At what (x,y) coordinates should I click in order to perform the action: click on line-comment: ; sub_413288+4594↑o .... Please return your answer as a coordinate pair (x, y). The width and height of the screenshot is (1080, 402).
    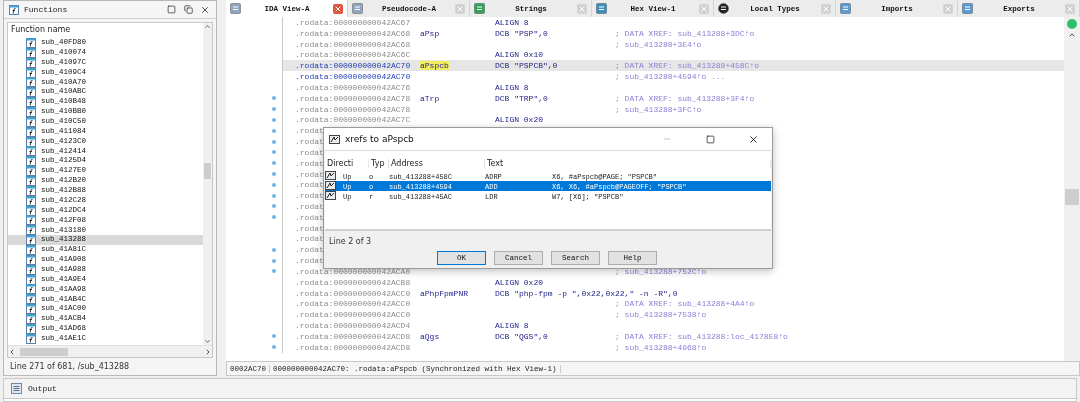
    Looking at the image, I should click on (670, 77).